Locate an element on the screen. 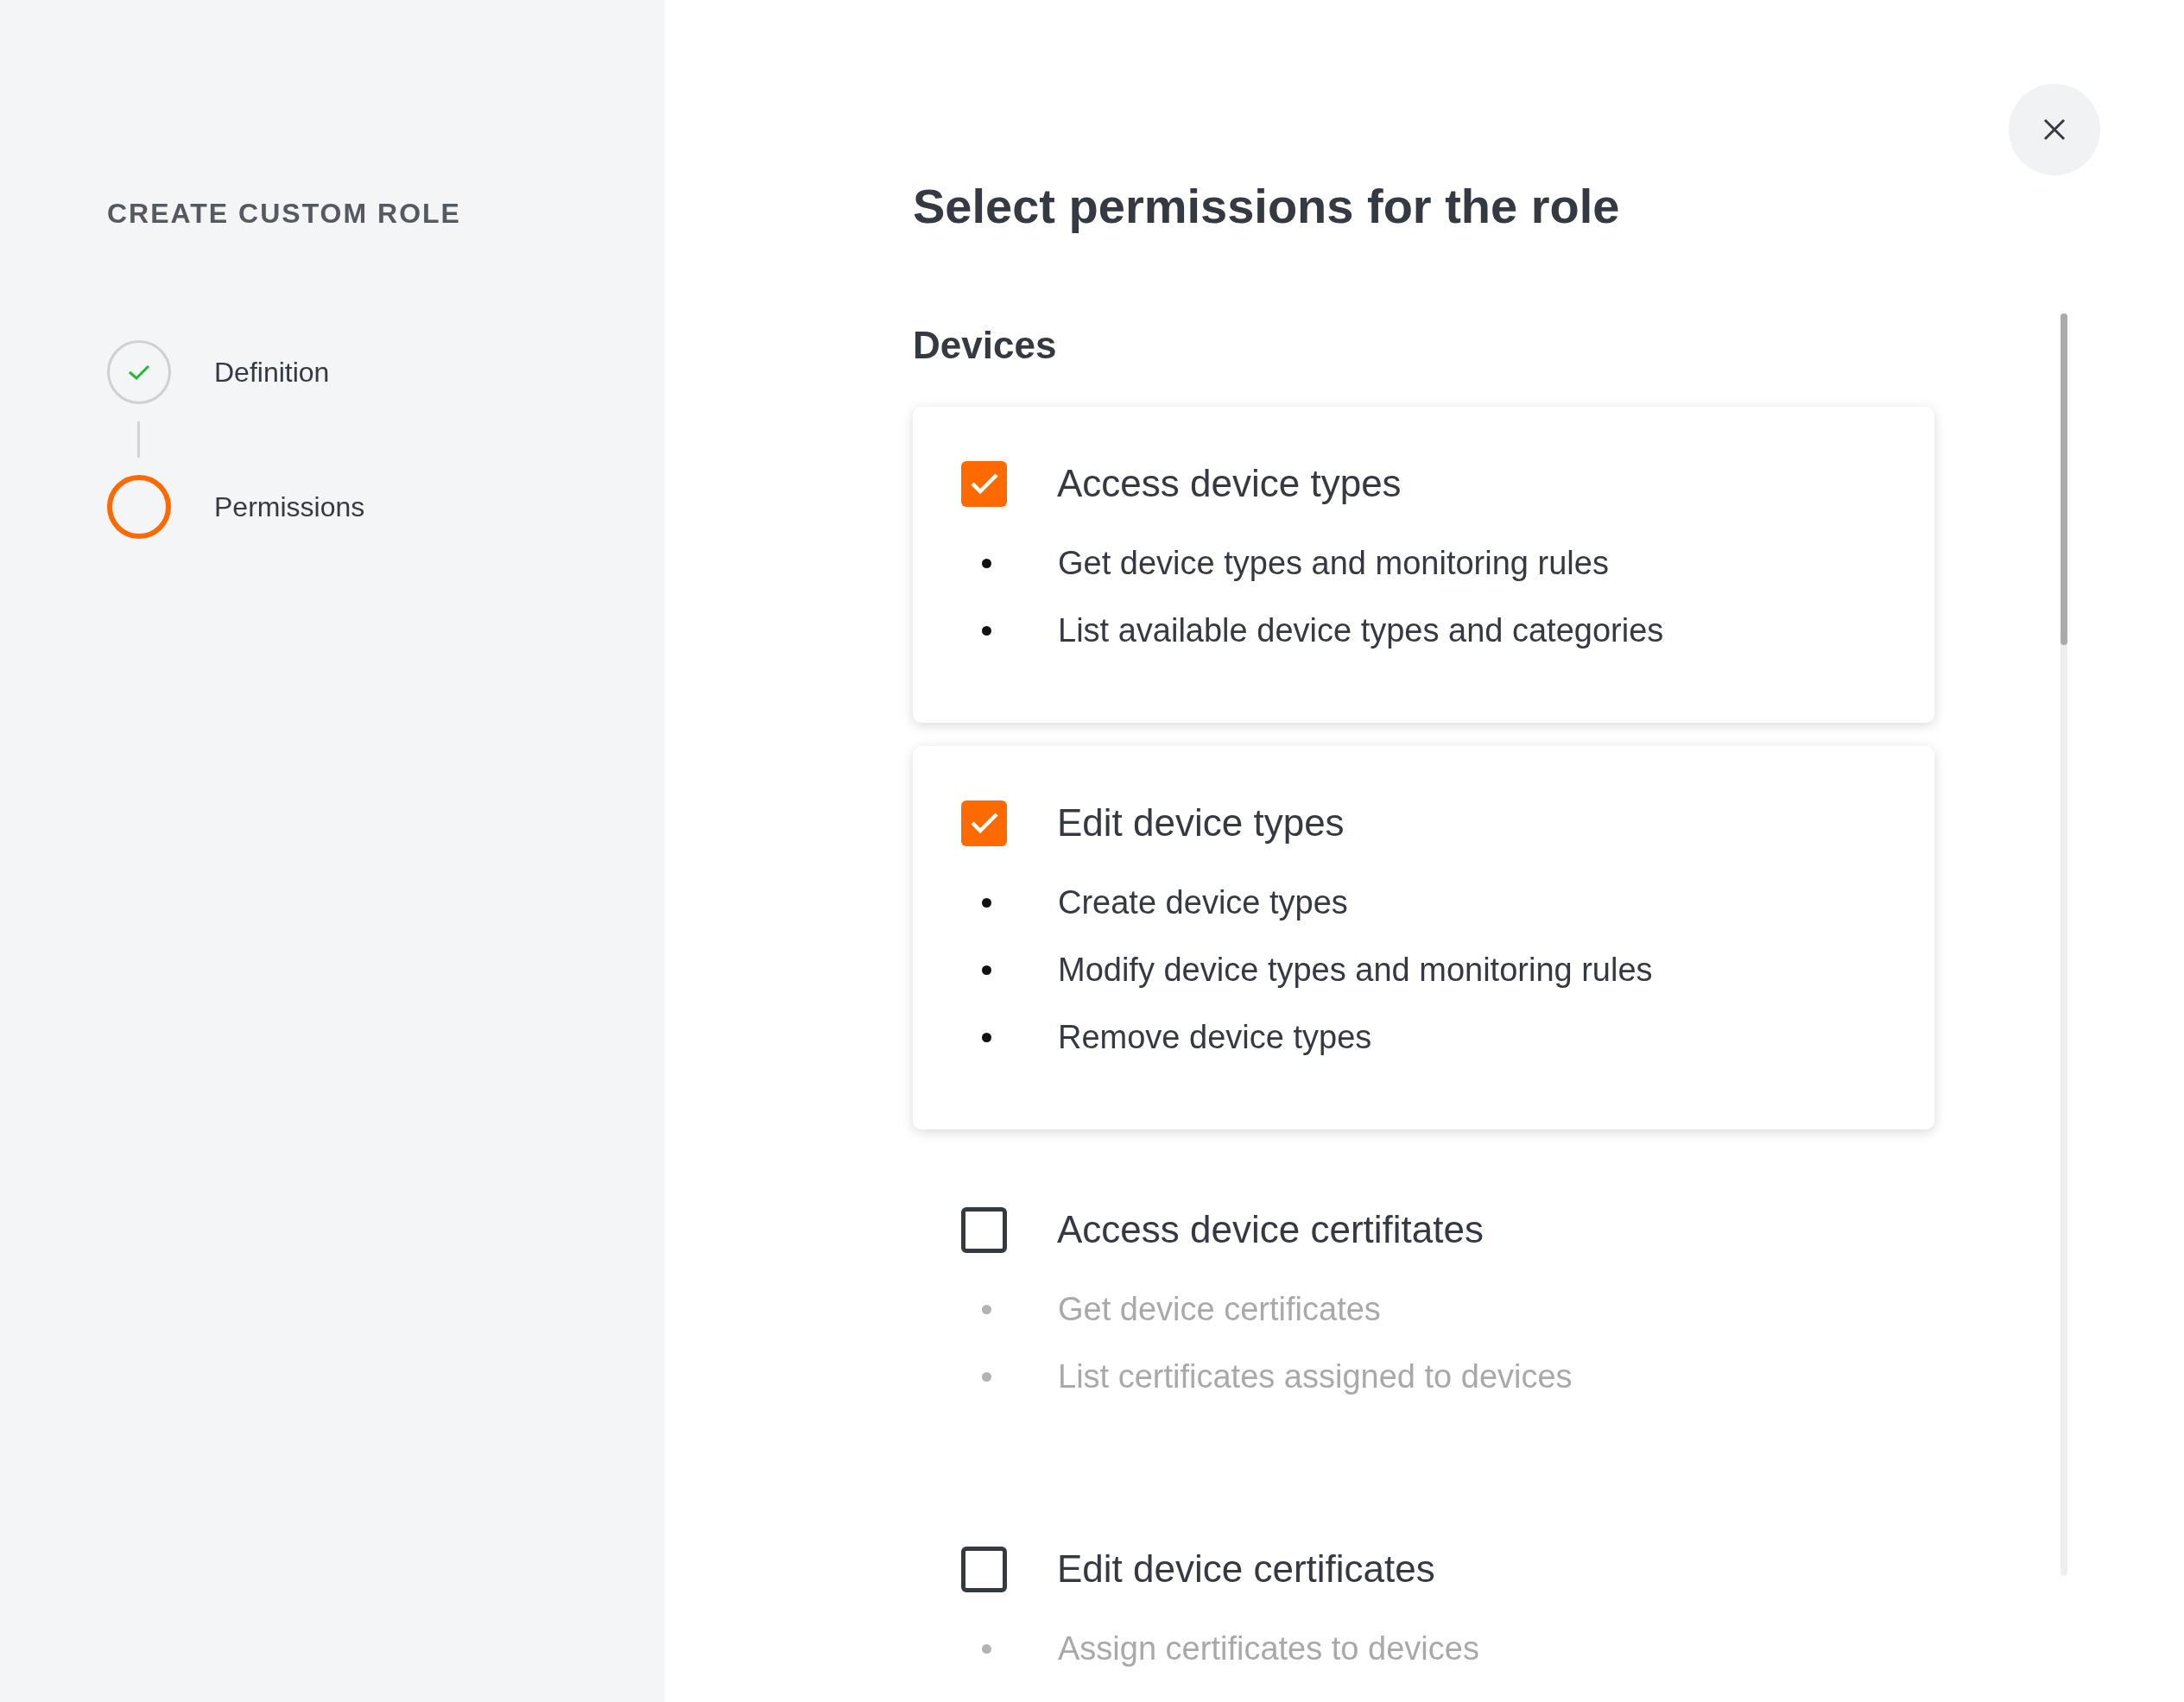 This screenshot has height=1702, width=2184. permission-detail: List available device types and categories is located at coordinates (1361, 631).